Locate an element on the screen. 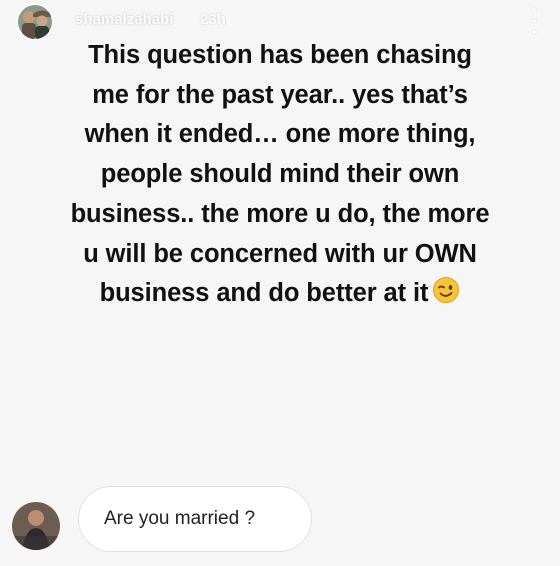 This screenshot has width=560, height=566. question-sticker: Are you married ? is located at coordinates (195, 519).